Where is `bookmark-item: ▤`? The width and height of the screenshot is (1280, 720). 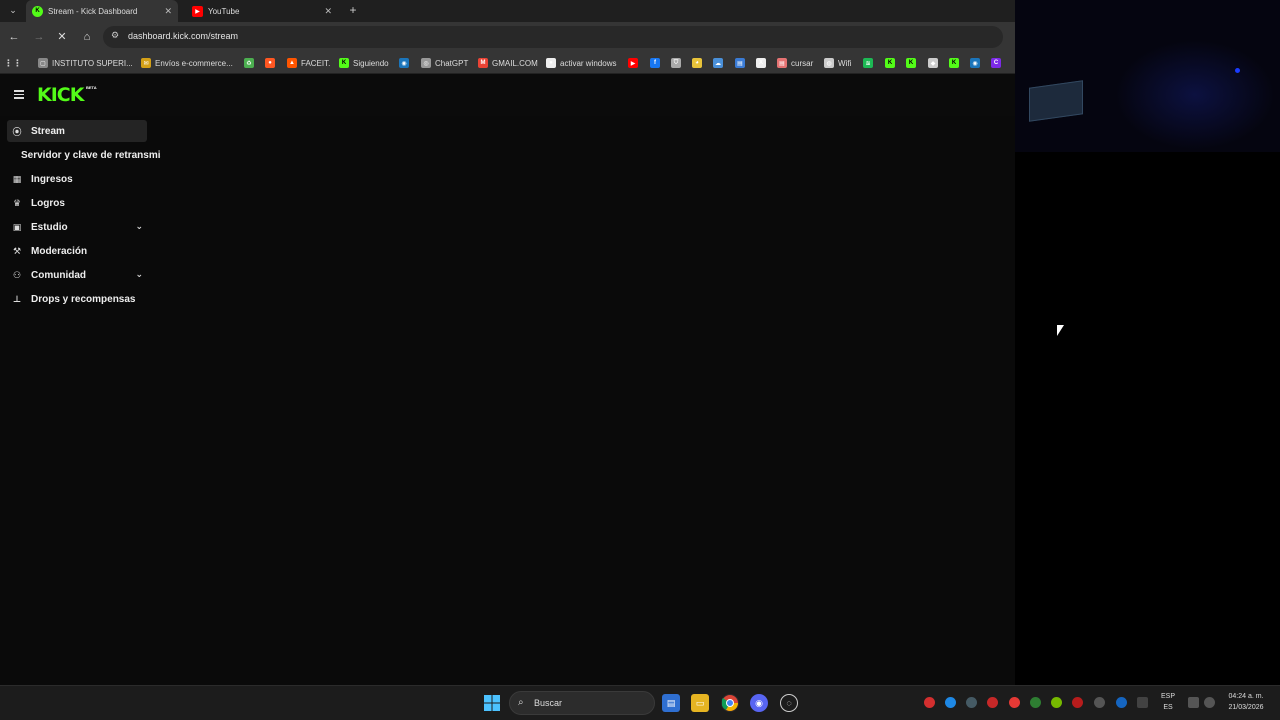
bookmark-item: ▤ is located at coordinates (742, 63).